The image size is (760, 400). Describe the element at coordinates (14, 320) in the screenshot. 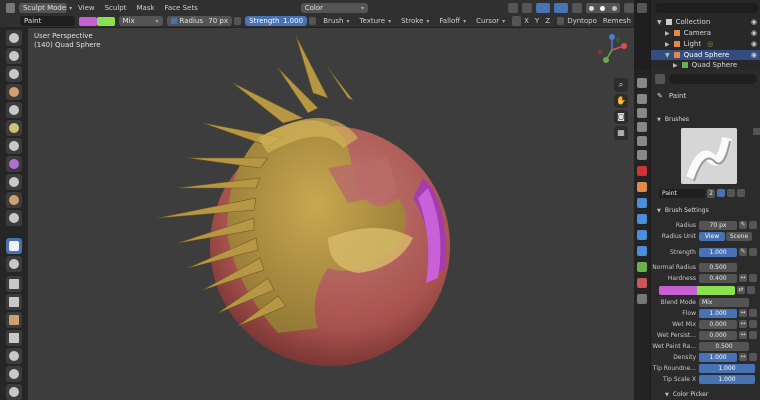

I see `box-face-set-icon` at that location.